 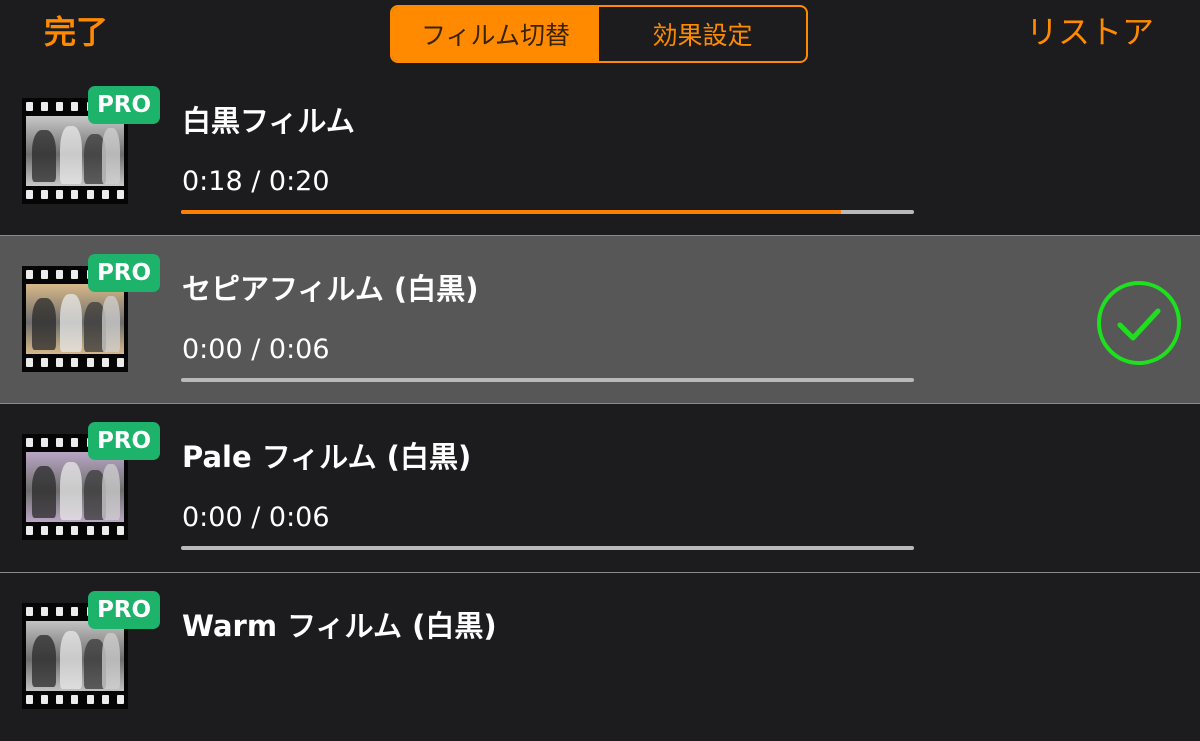 What do you see at coordinates (327, 457) in the screenshot?
I see `film-title: Pale フィルム (白黒)` at bounding box center [327, 457].